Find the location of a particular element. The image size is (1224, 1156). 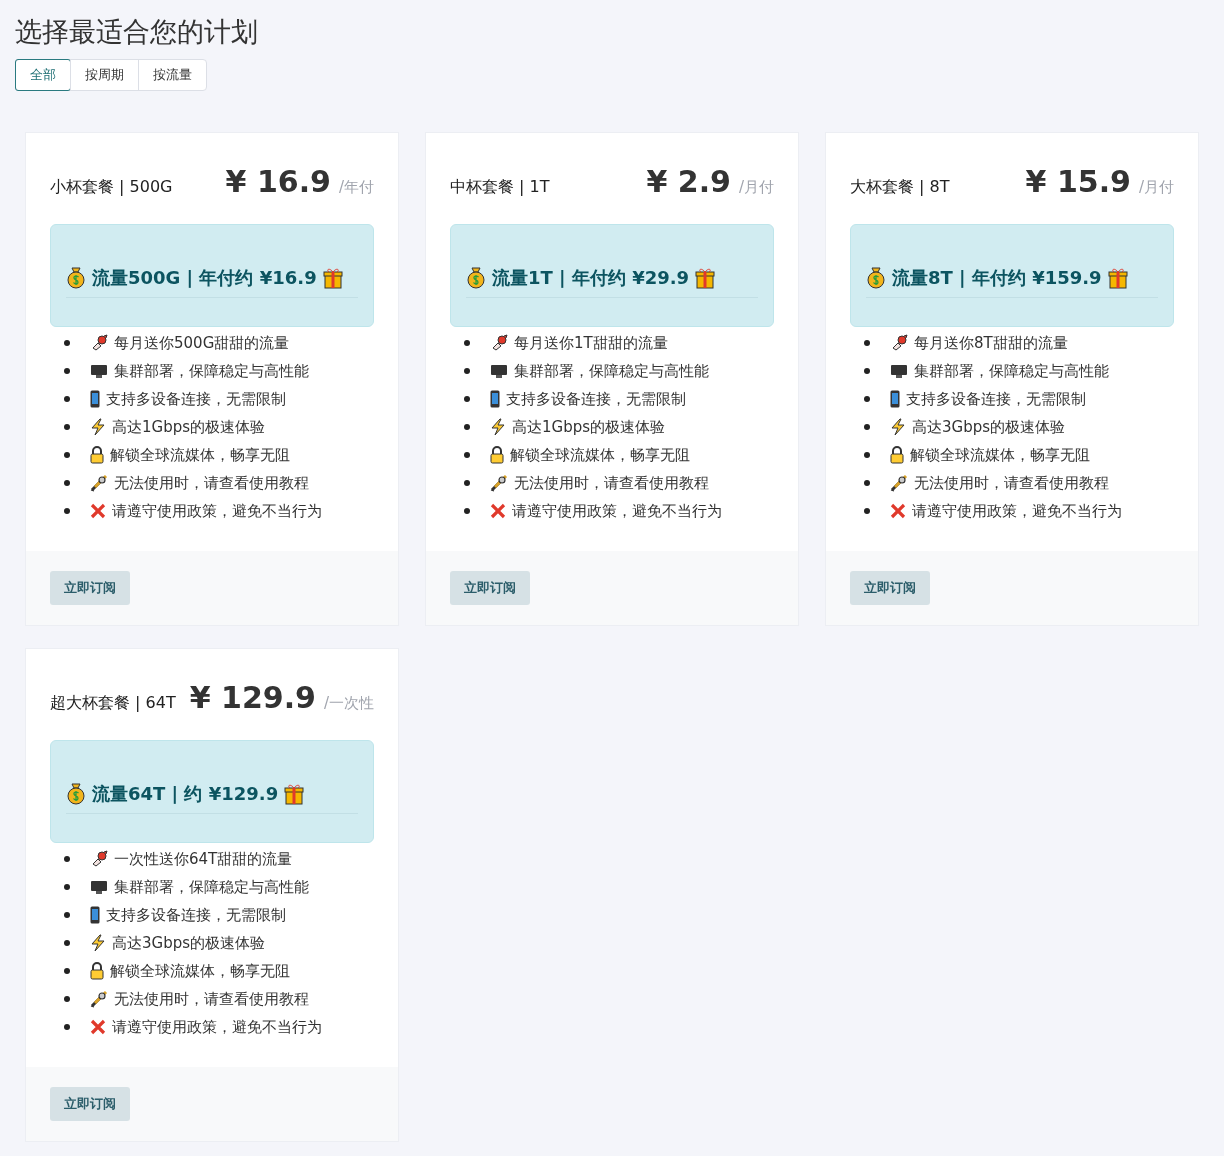

plan-price: ¥ 16.9 is located at coordinates (278, 182).